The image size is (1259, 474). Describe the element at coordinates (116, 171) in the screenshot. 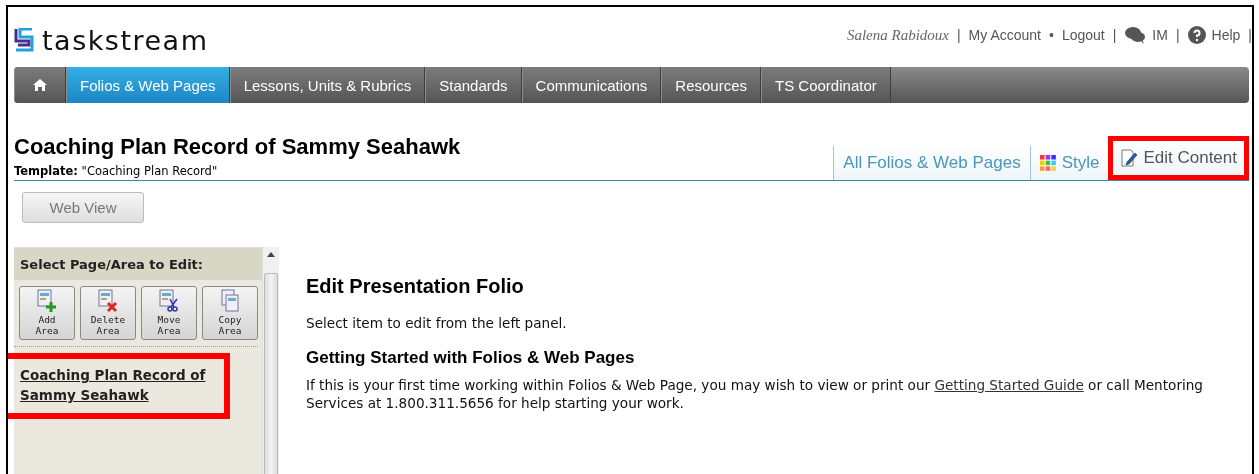

I see `template-line: Template: "Coaching Plan Record"` at that location.